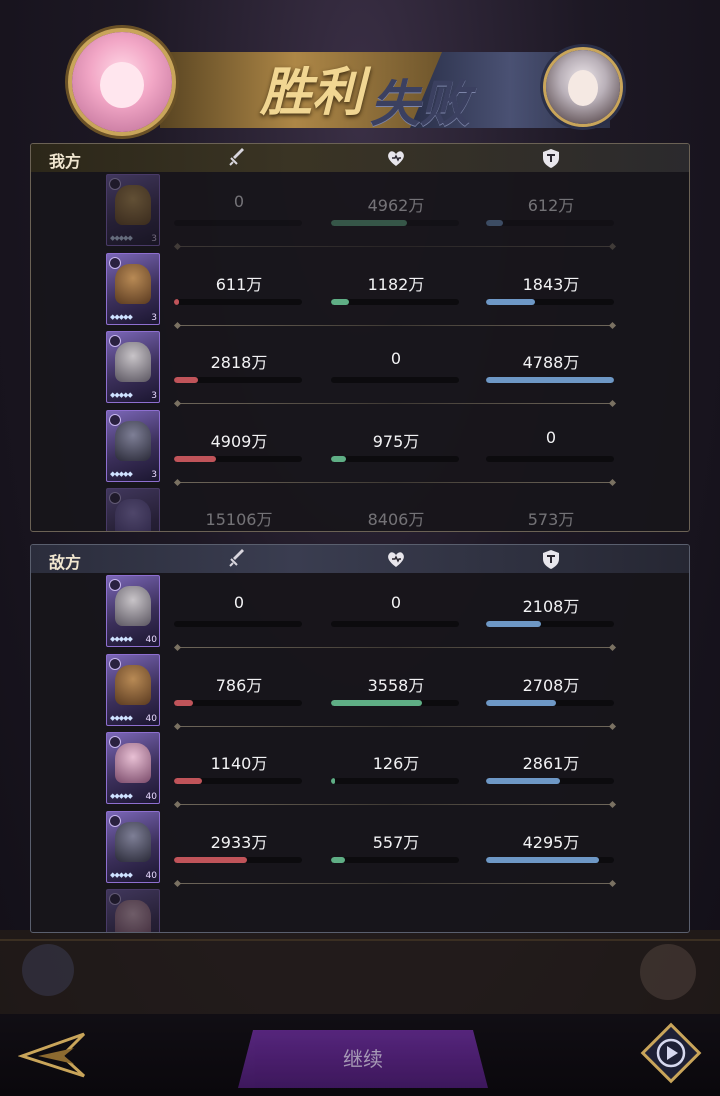 The height and width of the screenshot is (1096, 720). What do you see at coordinates (551, 606) in the screenshot?
I see `tank-value: 2108万` at bounding box center [551, 606].